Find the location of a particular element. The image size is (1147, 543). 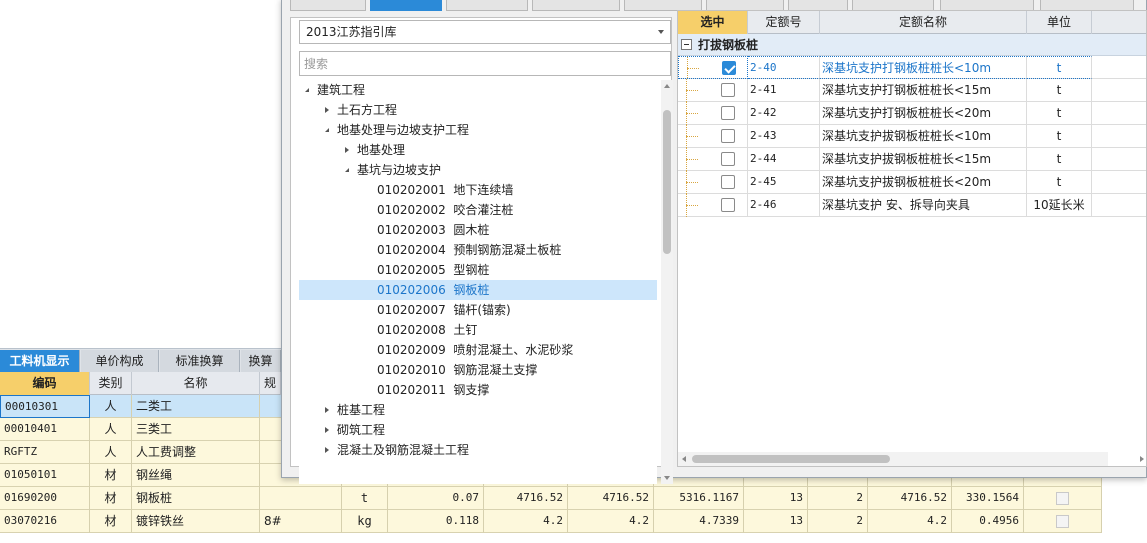

tree-item: 010202010 钢筋混凝土支撑 is located at coordinates (478, 370).